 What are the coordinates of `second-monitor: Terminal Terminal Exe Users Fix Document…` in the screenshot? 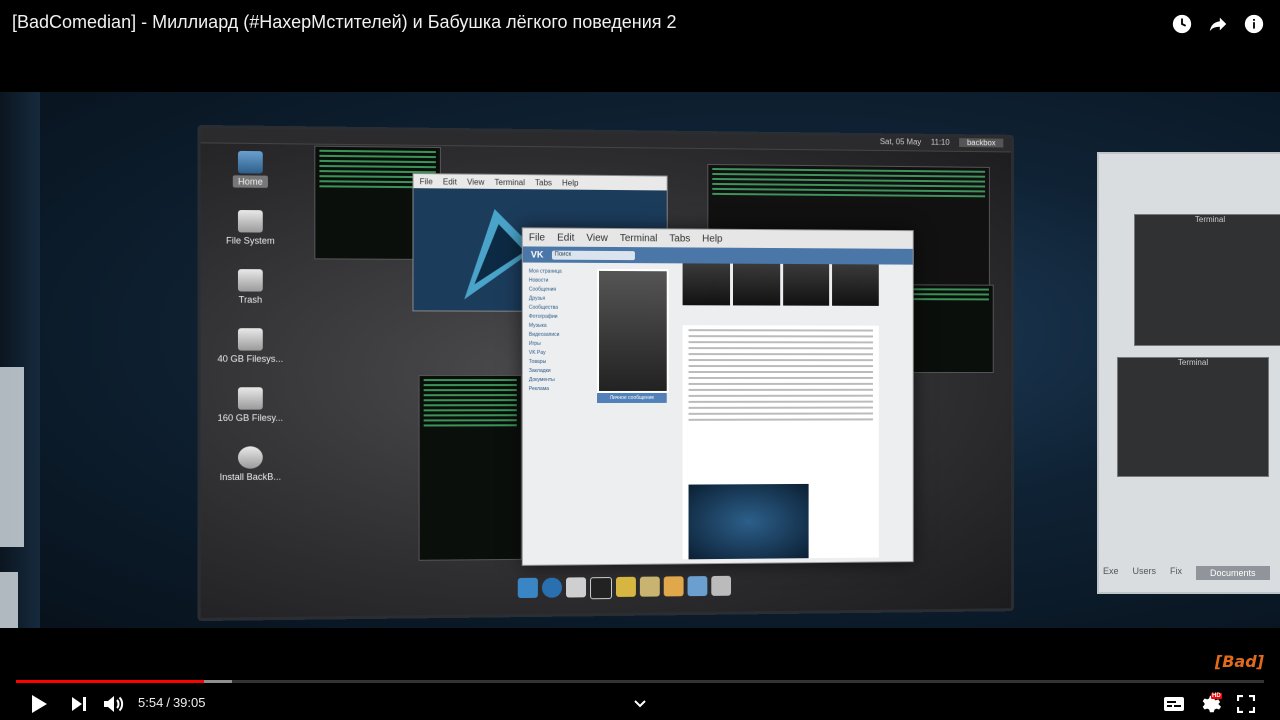 It's located at (1188, 373).